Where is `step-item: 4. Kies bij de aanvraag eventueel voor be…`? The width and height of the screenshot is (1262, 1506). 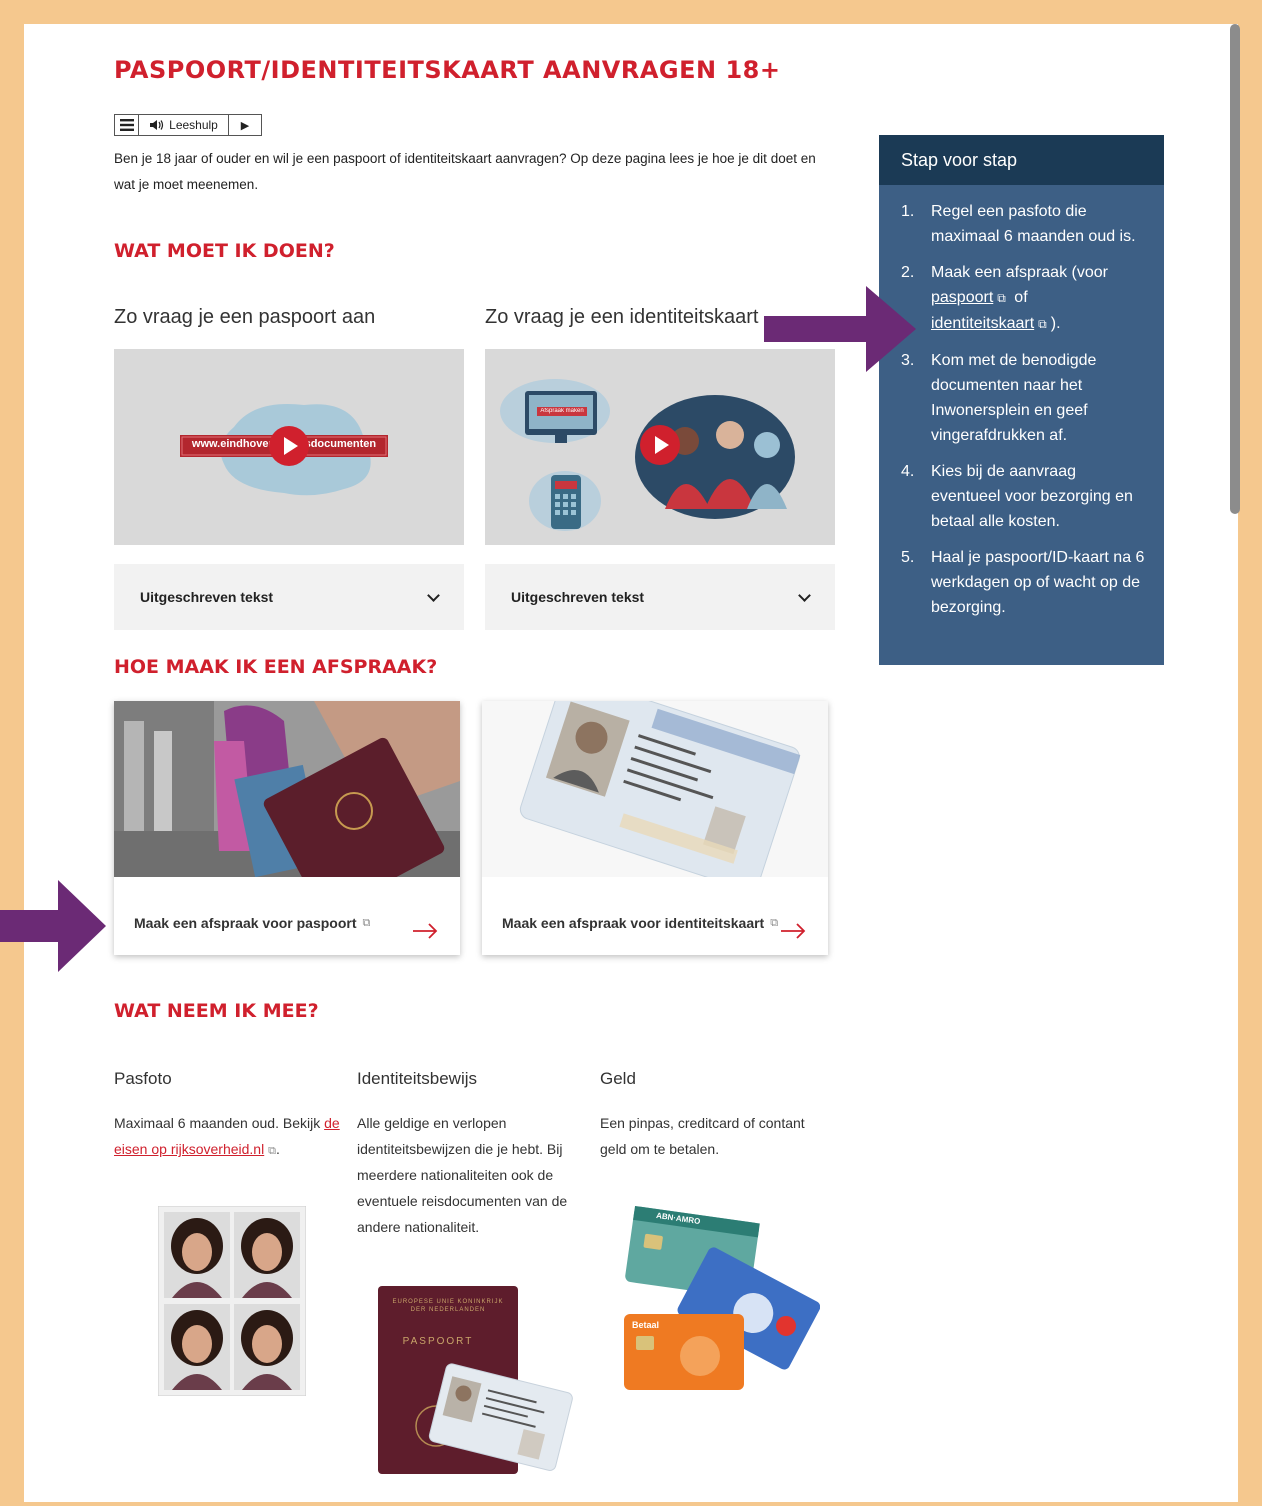
step-item: 4. Kies bij de aanvraag eventueel voor be… is located at coordinates (1024, 496).